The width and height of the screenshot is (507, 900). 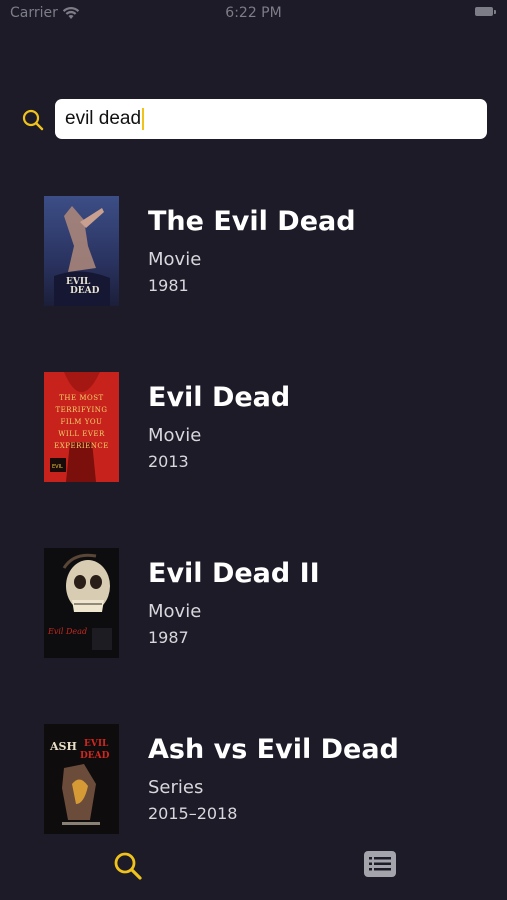 What do you see at coordinates (193, 813) in the screenshot?
I see `result-year: 2015–2018` at bounding box center [193, 813].